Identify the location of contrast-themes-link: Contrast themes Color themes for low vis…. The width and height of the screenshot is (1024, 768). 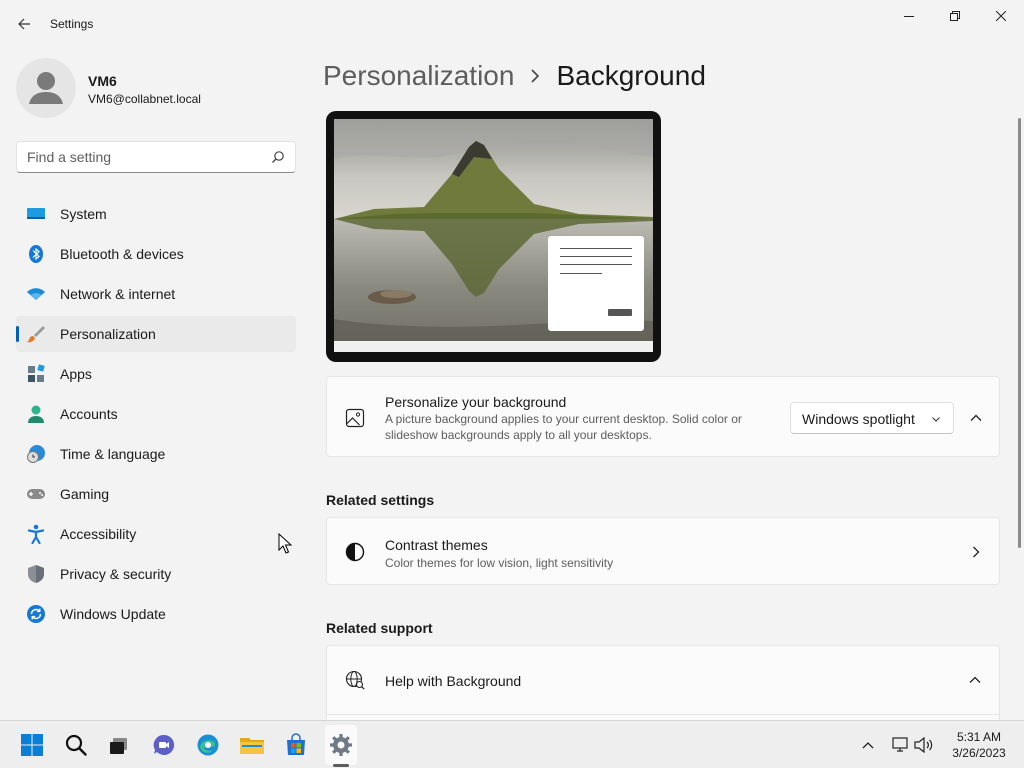
(663, 551).